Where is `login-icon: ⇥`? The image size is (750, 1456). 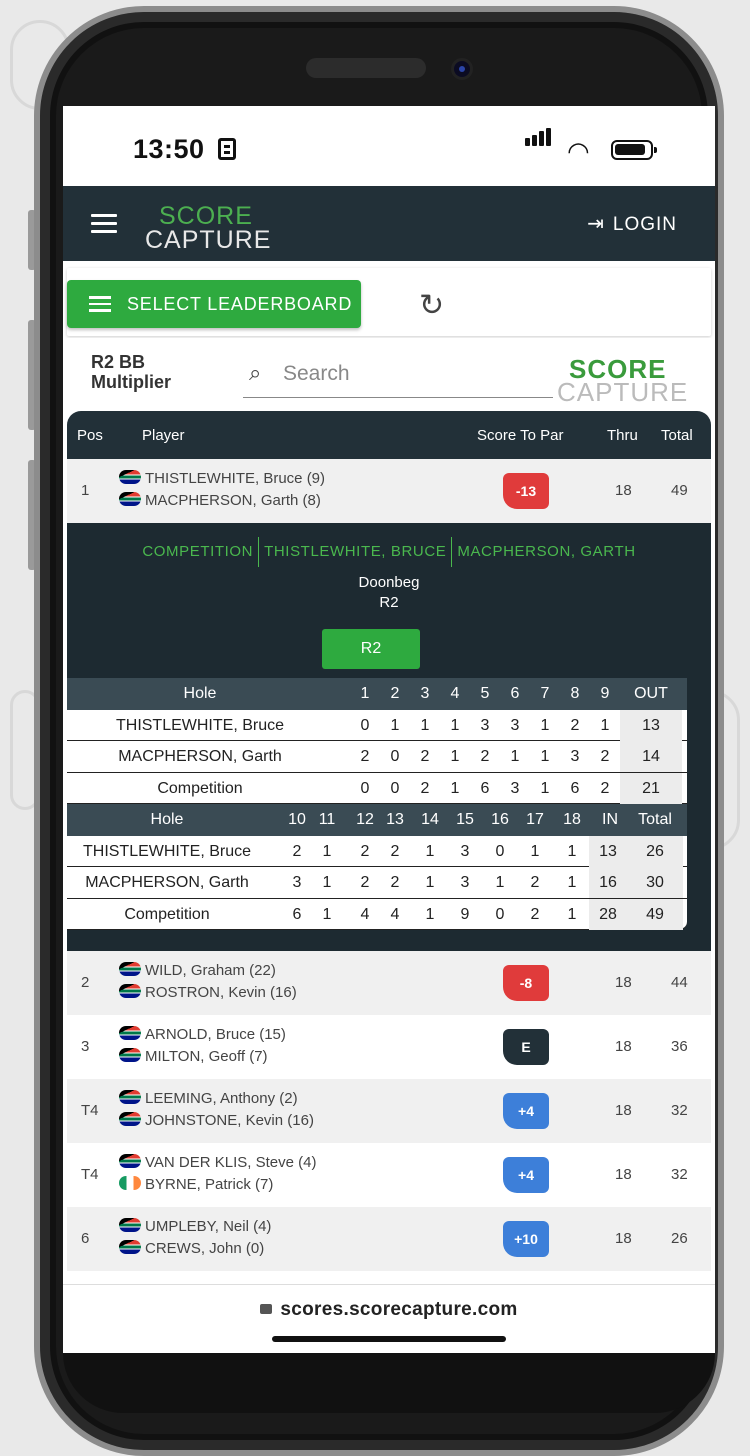
login-icon: ⇥ is located at coordinates (596, 224).